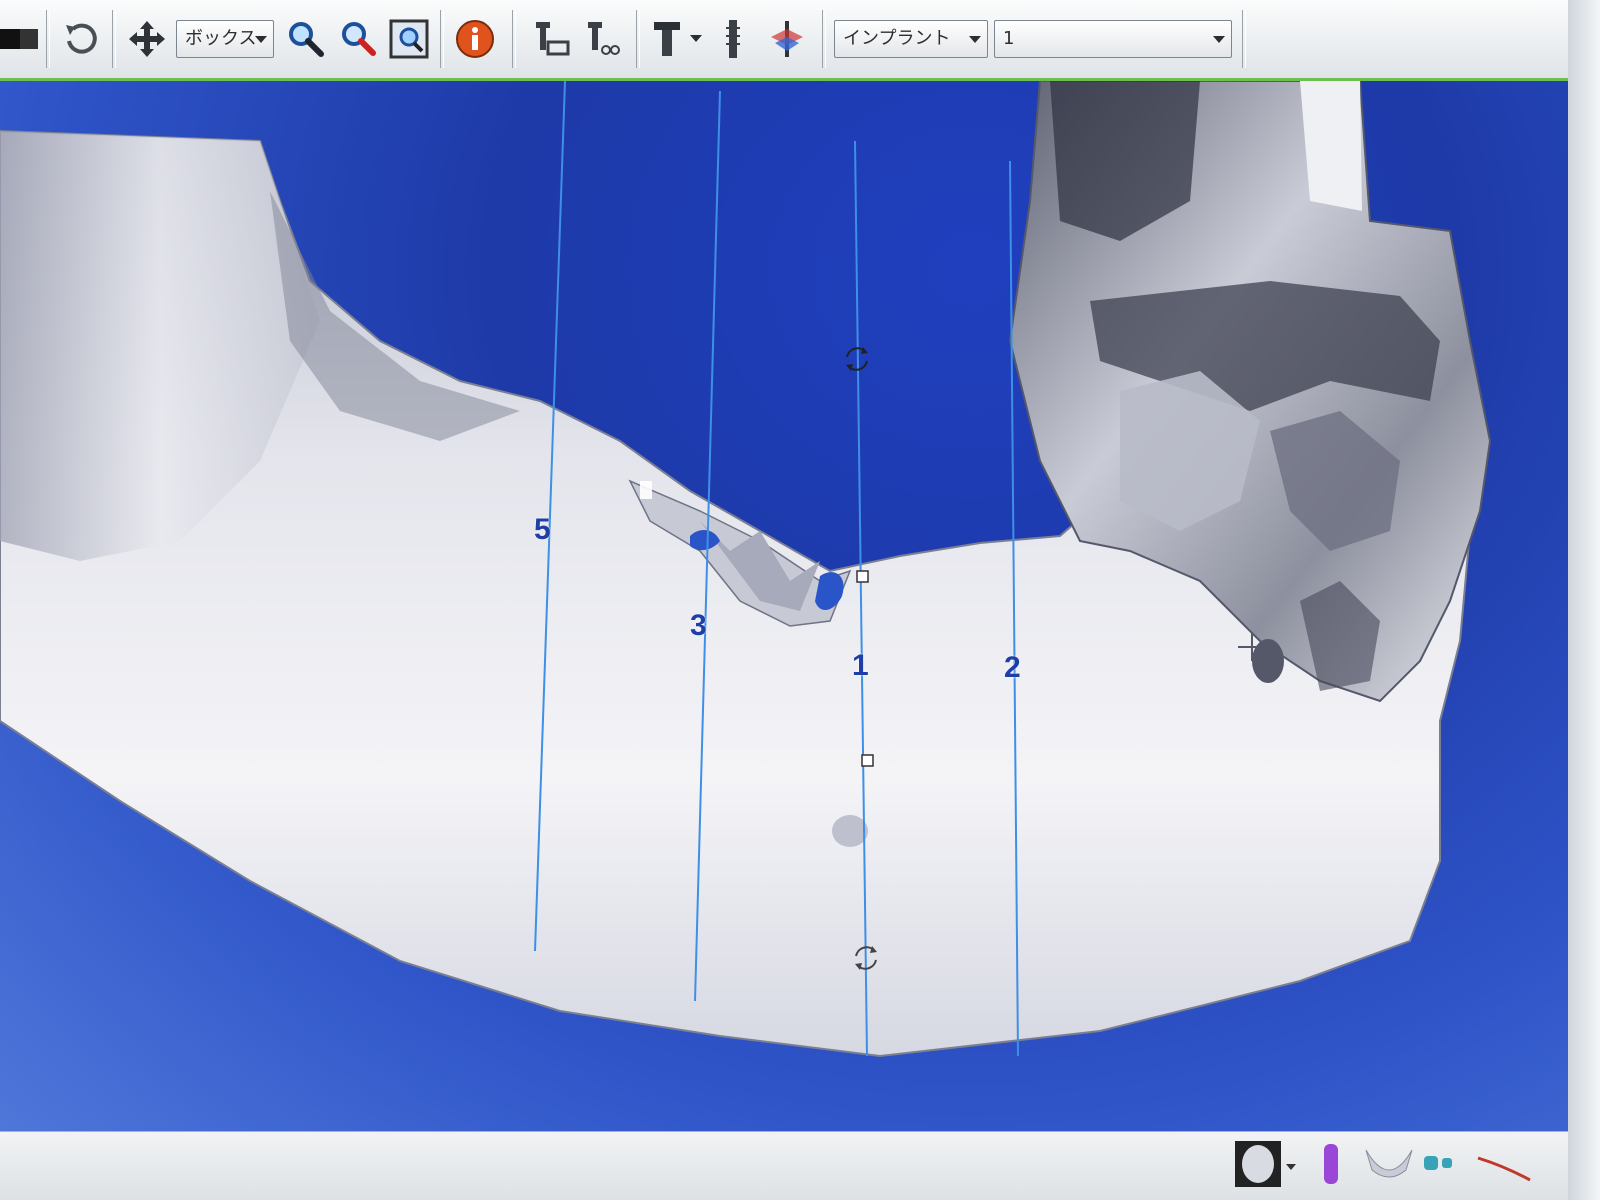  I want to click on slice-label-2: 2, so click(1012, 668).